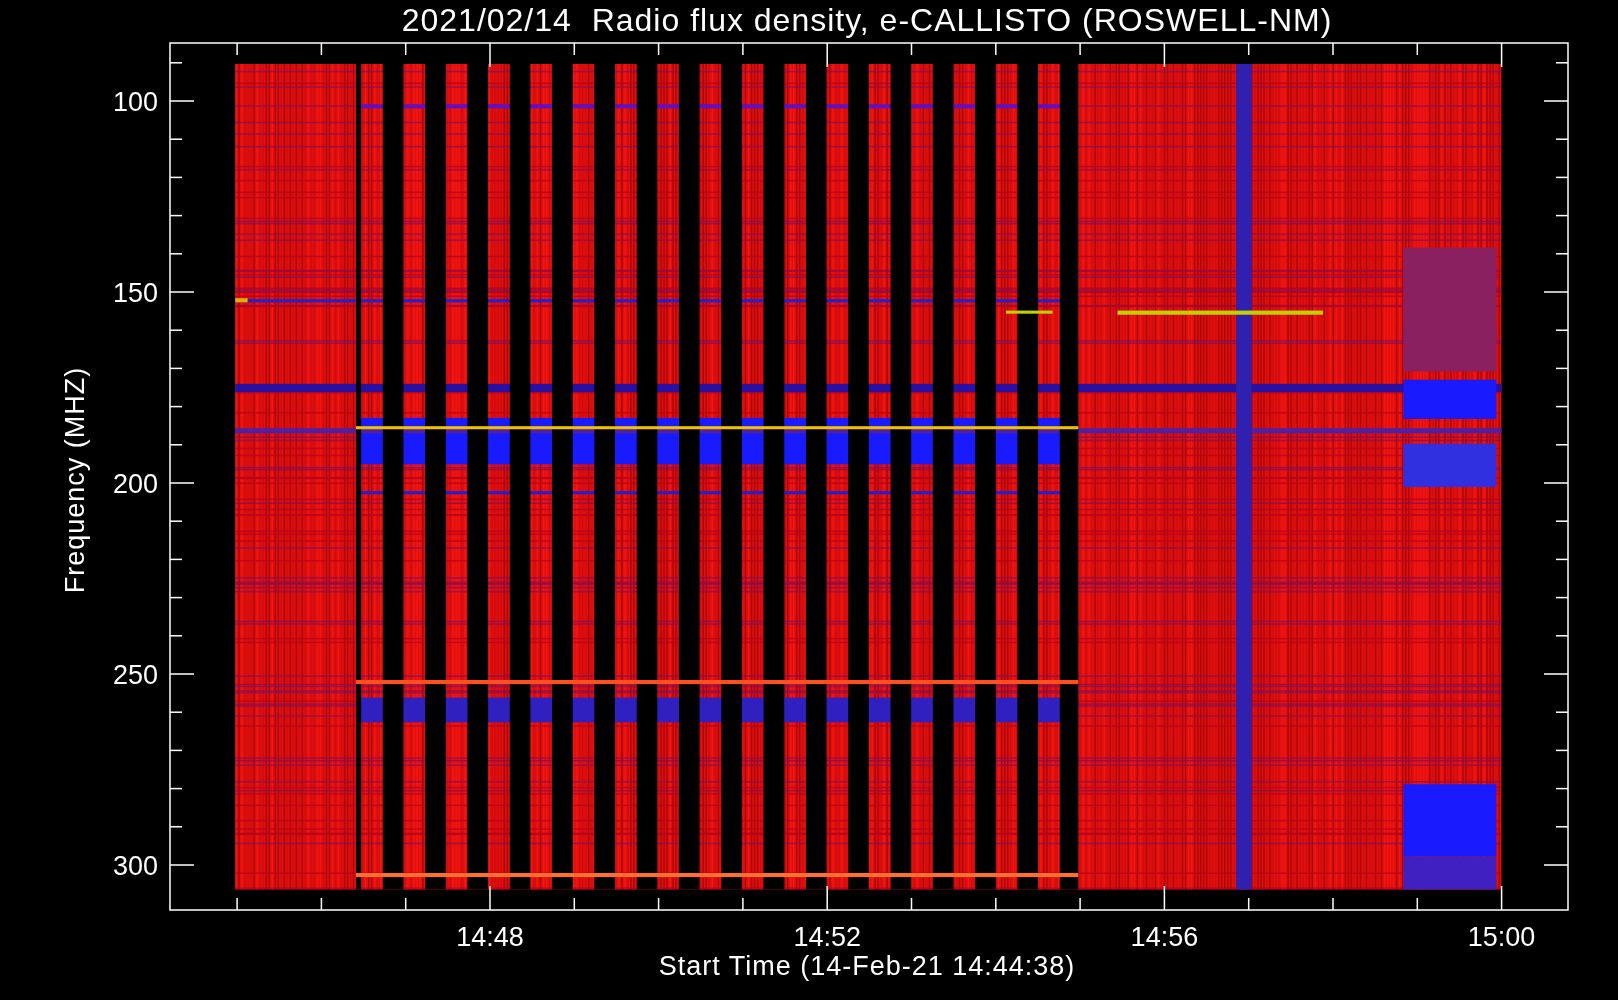  I want to click on x-axis-label: Start Time (14-Feb-21 14:44:38), so click(867, 966).